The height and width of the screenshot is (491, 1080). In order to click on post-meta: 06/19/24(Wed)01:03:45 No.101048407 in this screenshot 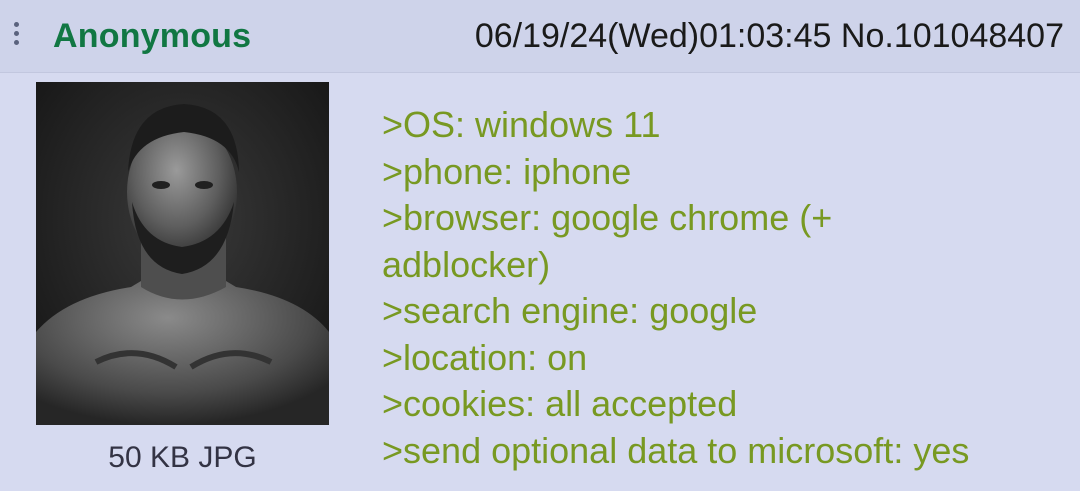, I will do `click(769, 36)`.